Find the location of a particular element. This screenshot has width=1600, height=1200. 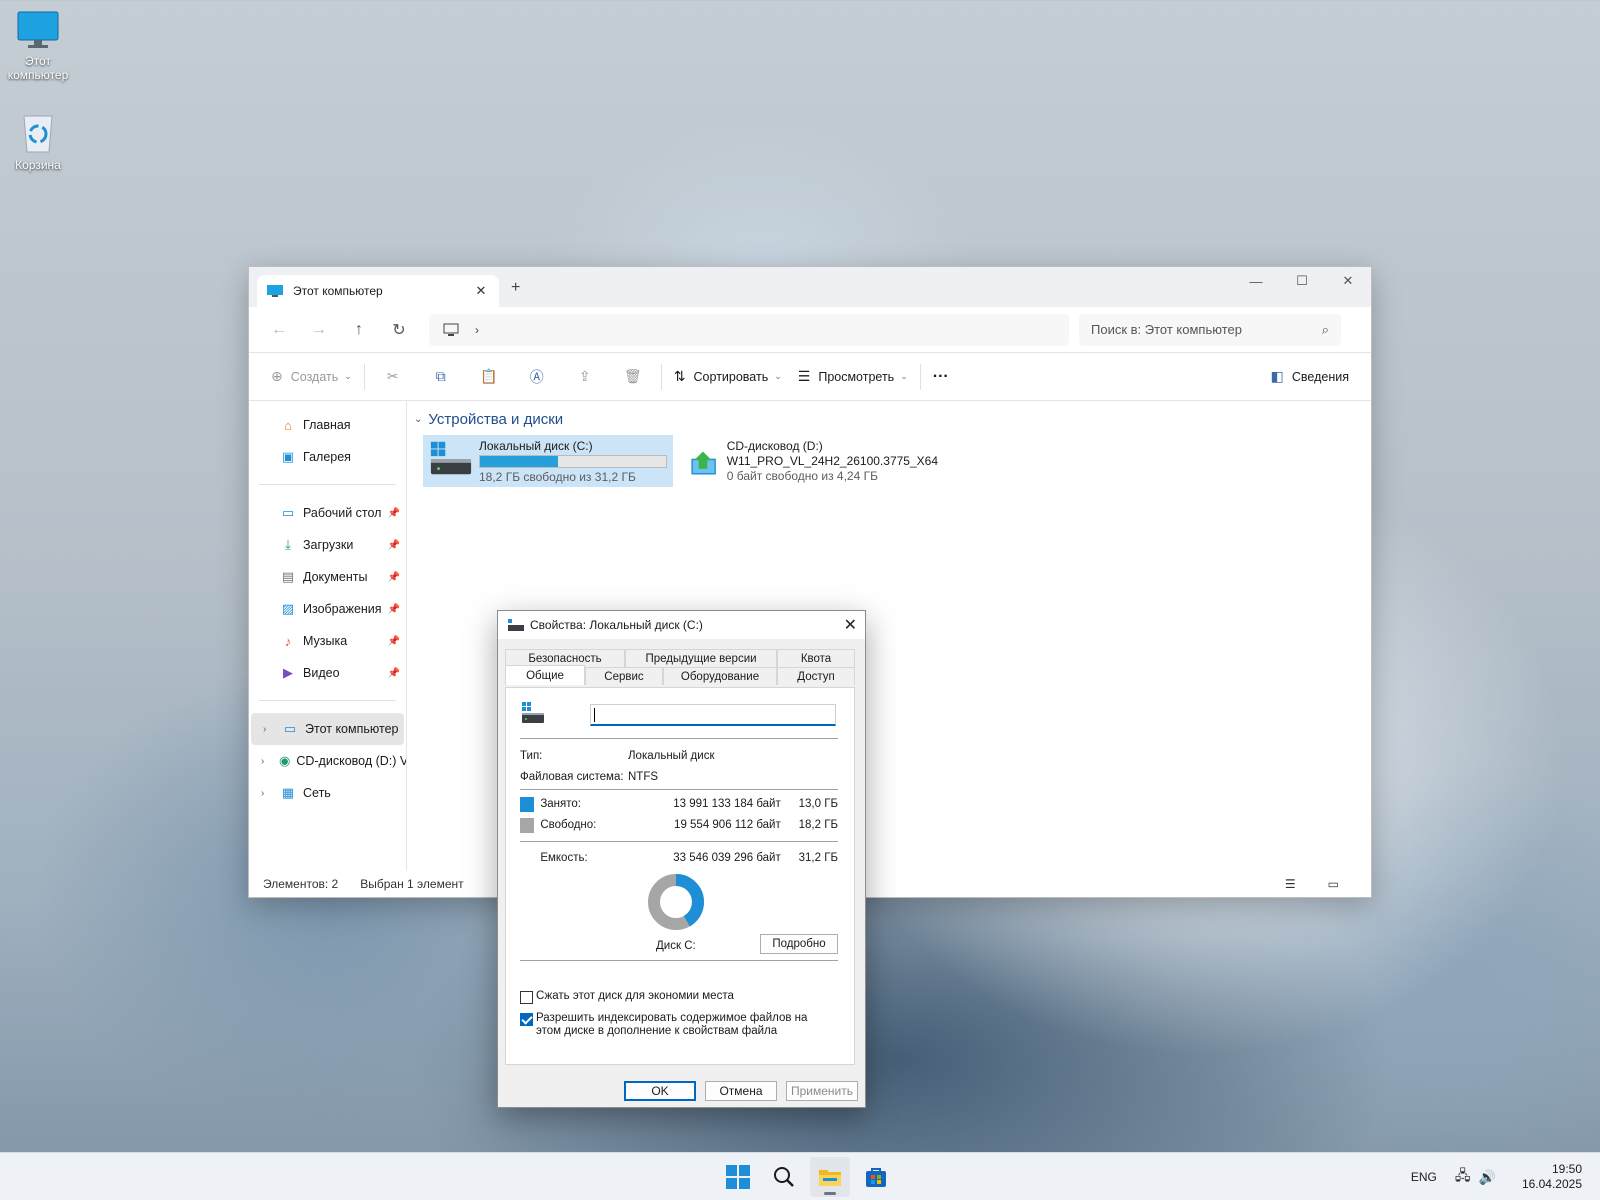

desktop-icon: ▭ is located at coordinates (288, 512).